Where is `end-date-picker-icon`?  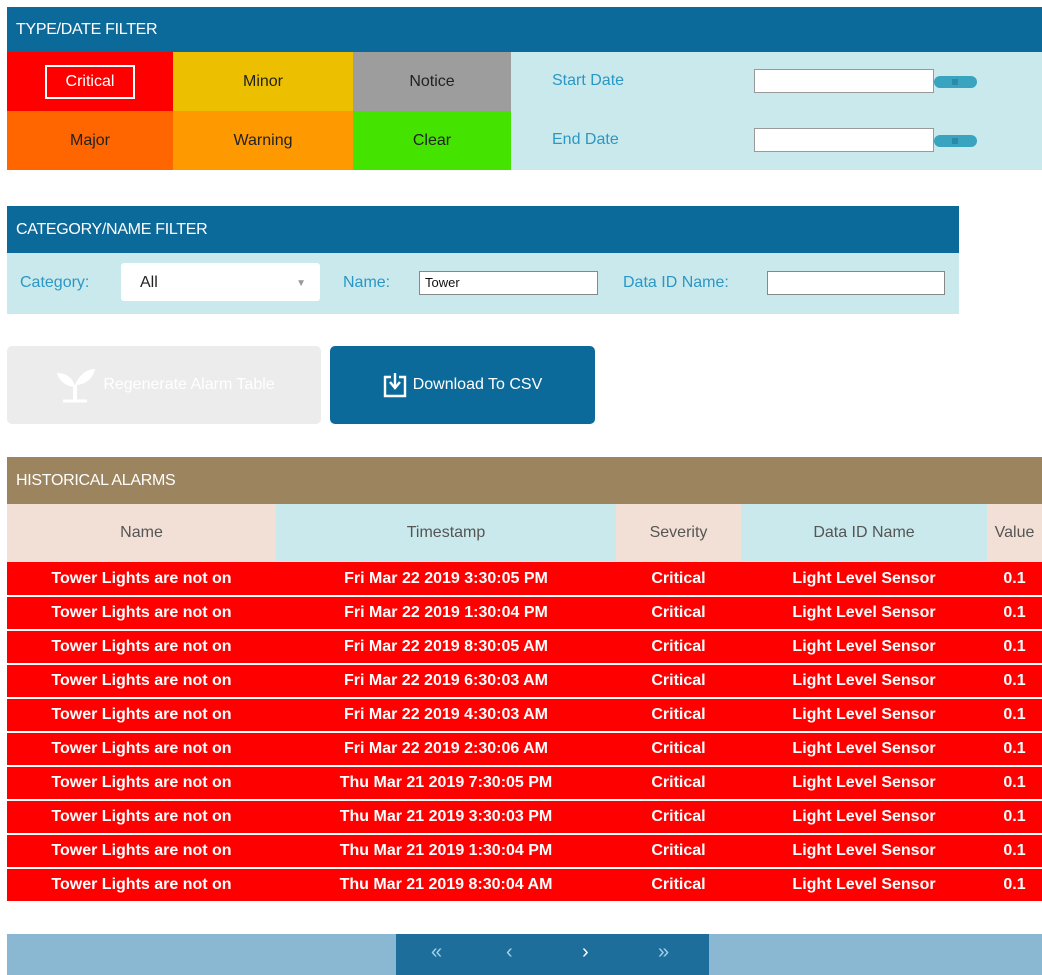
end-date-picker-icon is located at coordinates (955, 141).